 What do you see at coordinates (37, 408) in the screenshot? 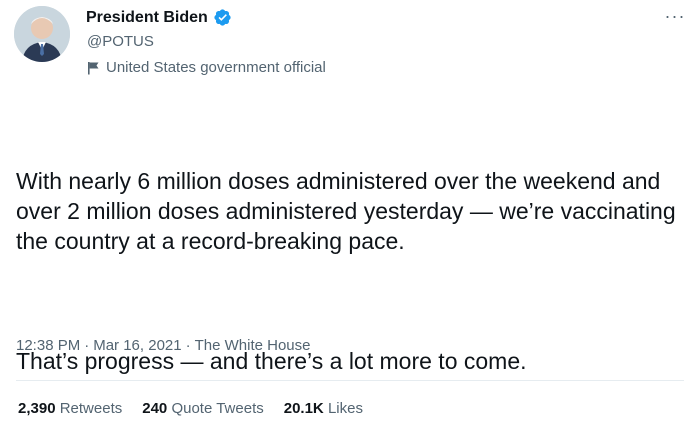
I see `retweets-count: 2,390` at bounding box center [37, 408].